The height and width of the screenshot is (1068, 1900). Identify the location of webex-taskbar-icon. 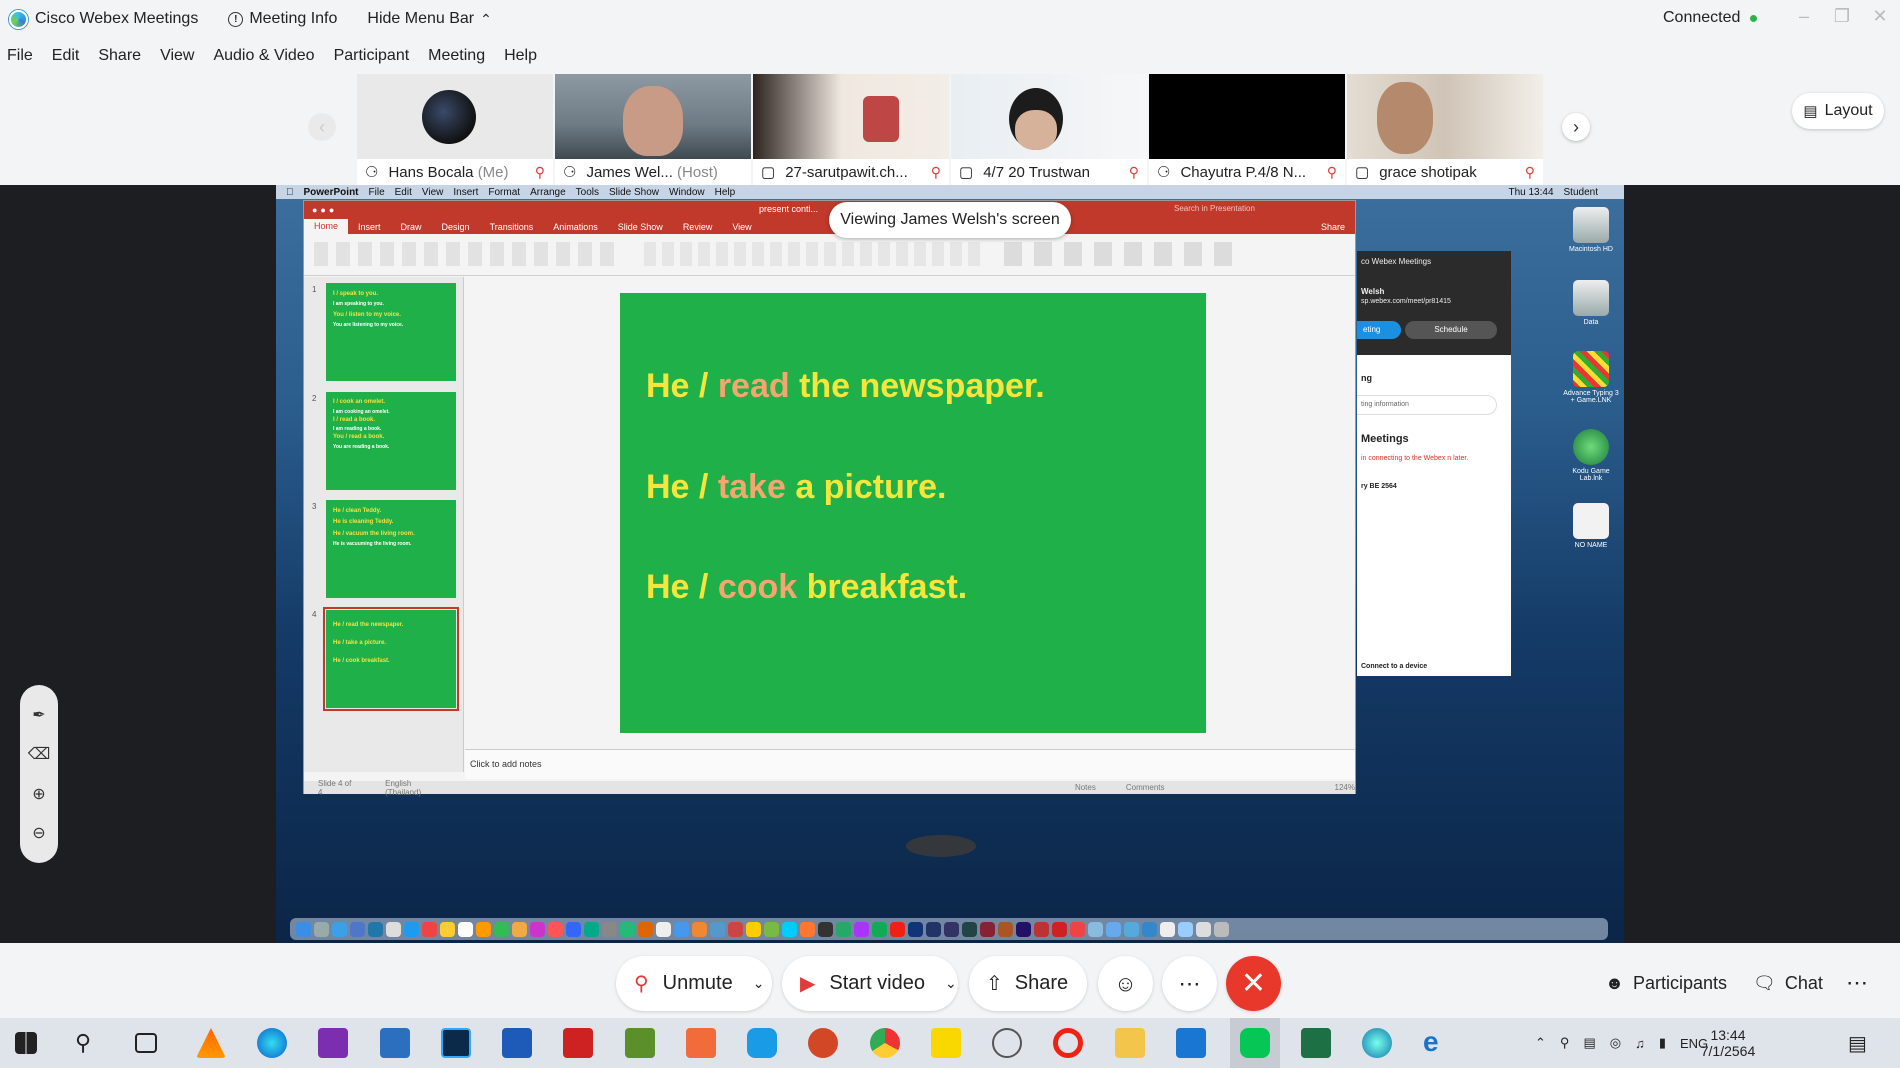
(1377, 1043).